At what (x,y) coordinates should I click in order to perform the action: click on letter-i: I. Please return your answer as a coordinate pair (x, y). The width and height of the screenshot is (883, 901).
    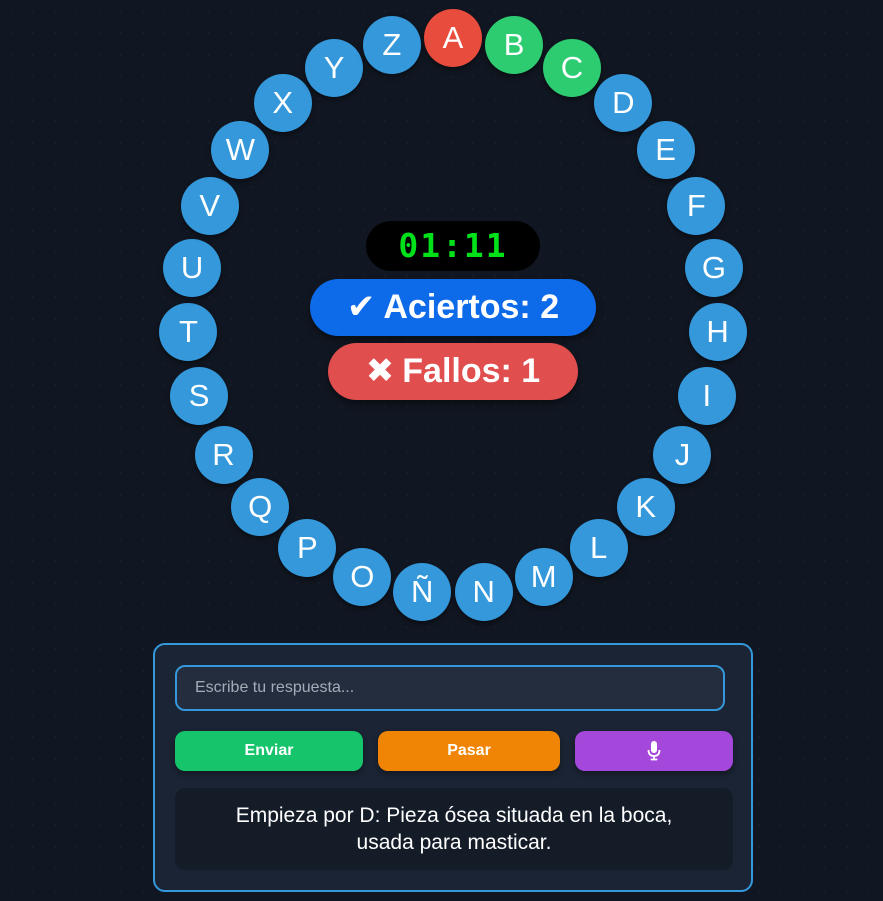
    Looking at the image, I should click on (706, 395).